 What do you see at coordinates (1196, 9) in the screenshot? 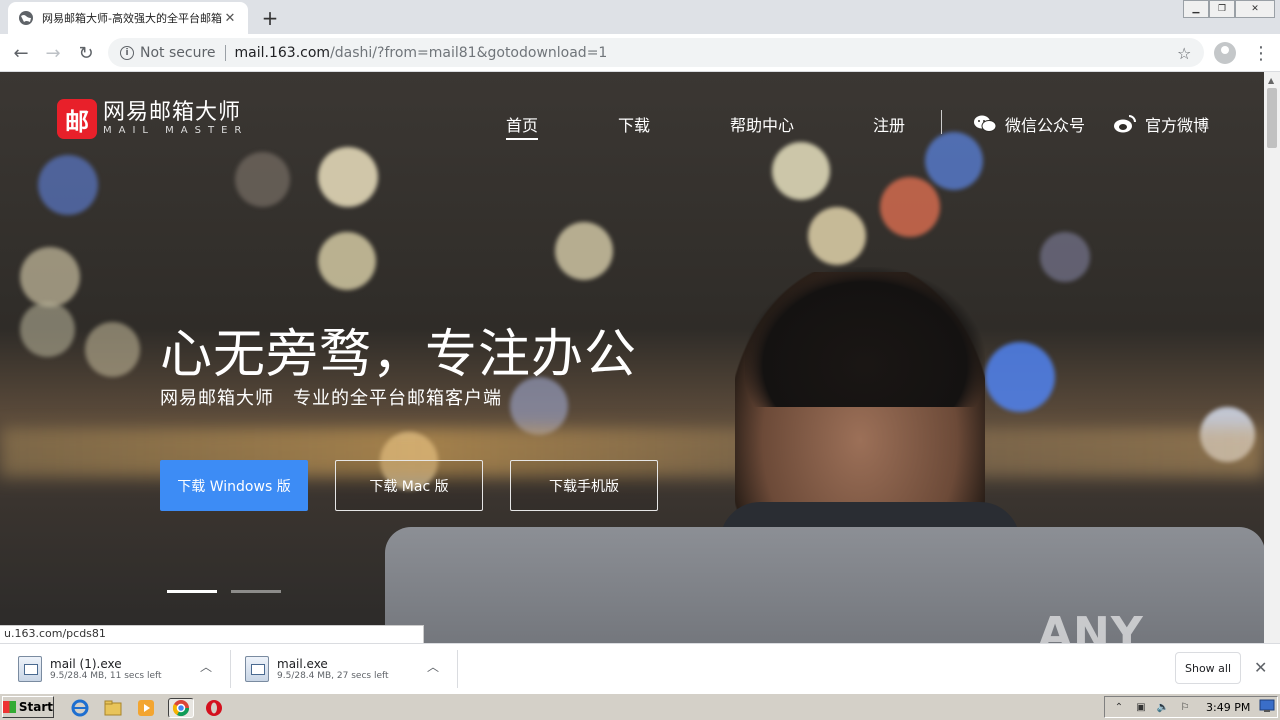
I see `minimize-icon: ▁` at bounding box center [1196, 9].